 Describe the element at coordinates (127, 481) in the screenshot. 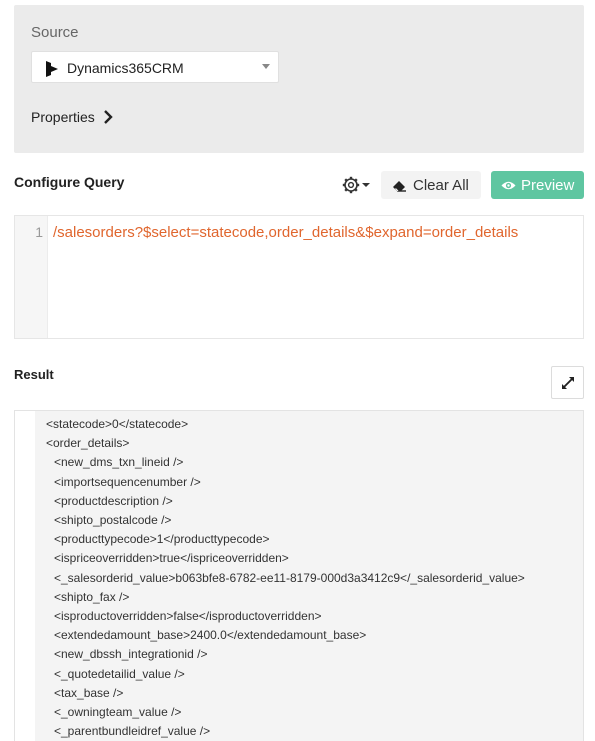

I see `xml-line: <importsequencenumber />` at that location.